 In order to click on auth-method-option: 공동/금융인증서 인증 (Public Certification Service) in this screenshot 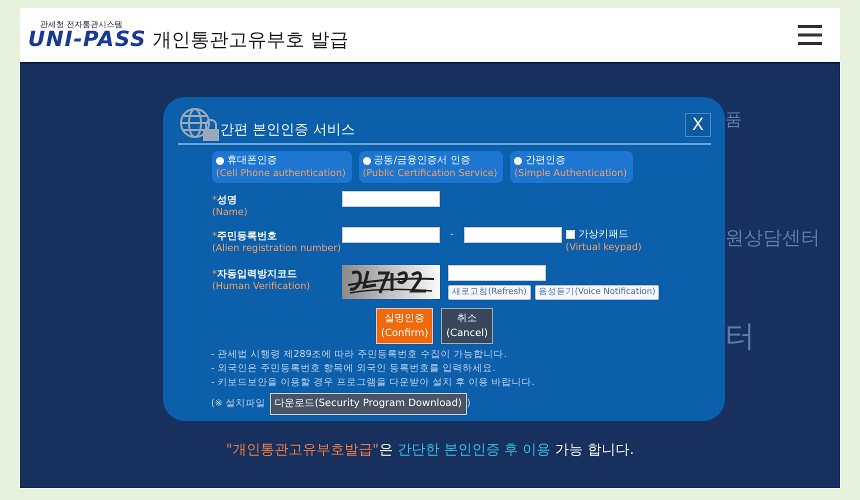, I will do `click(431, 167)`.